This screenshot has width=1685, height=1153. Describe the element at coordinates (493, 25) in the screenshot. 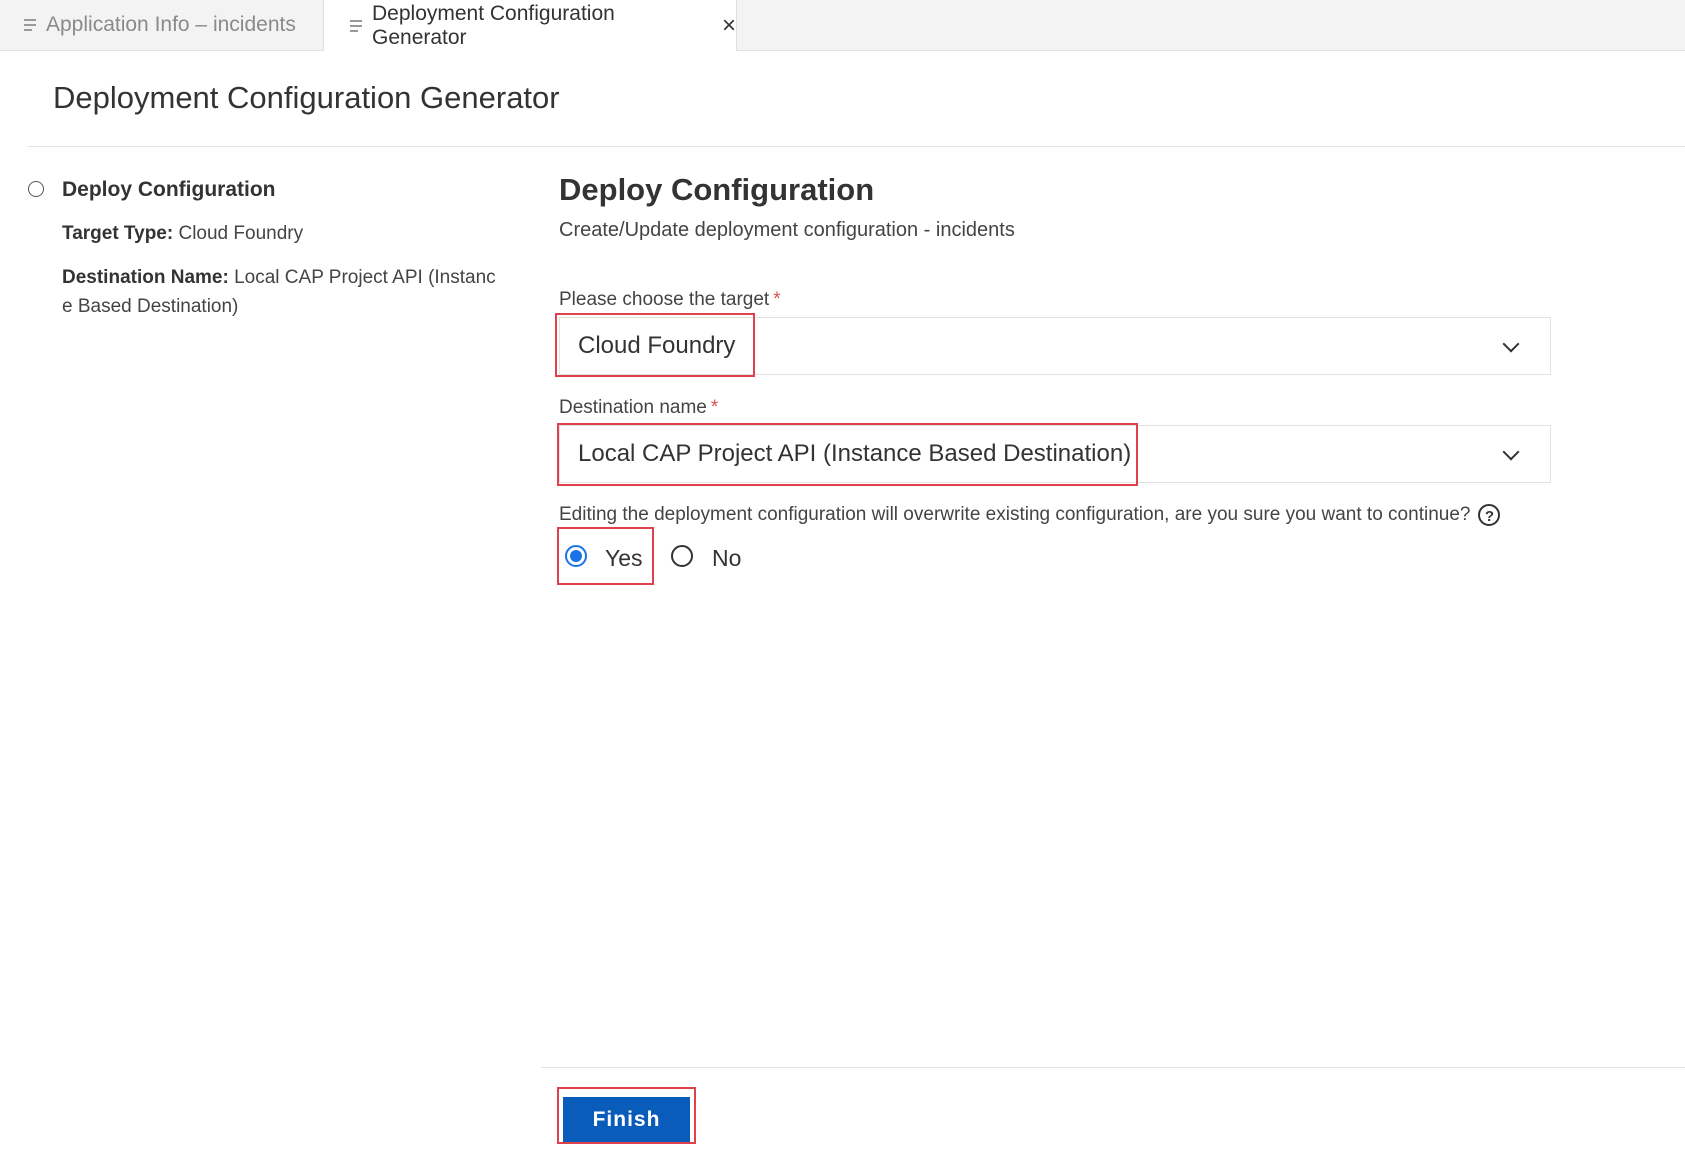

I see `tab-deployment-config-generator-label: Deployment Configuration Generator` at that location.